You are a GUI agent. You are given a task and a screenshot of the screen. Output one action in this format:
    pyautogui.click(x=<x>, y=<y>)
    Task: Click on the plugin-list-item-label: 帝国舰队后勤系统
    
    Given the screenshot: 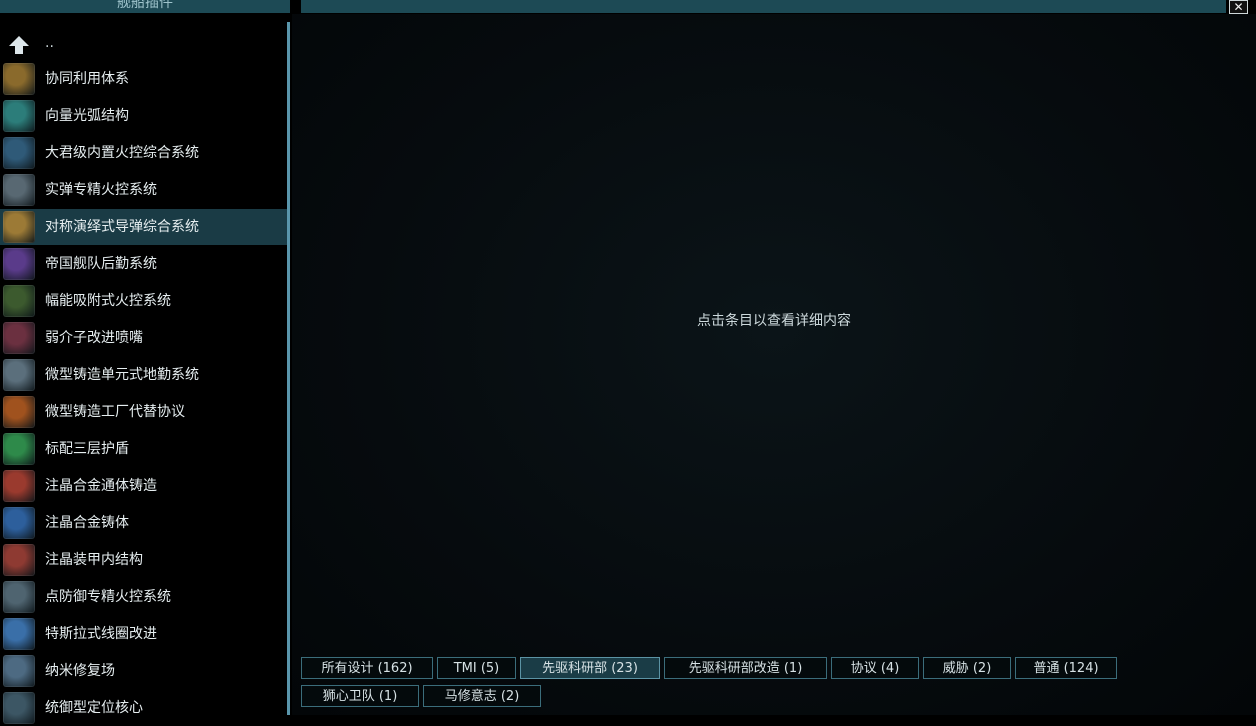 What is the action you would take?
    pyautogui.click(x=101, y=264)
    